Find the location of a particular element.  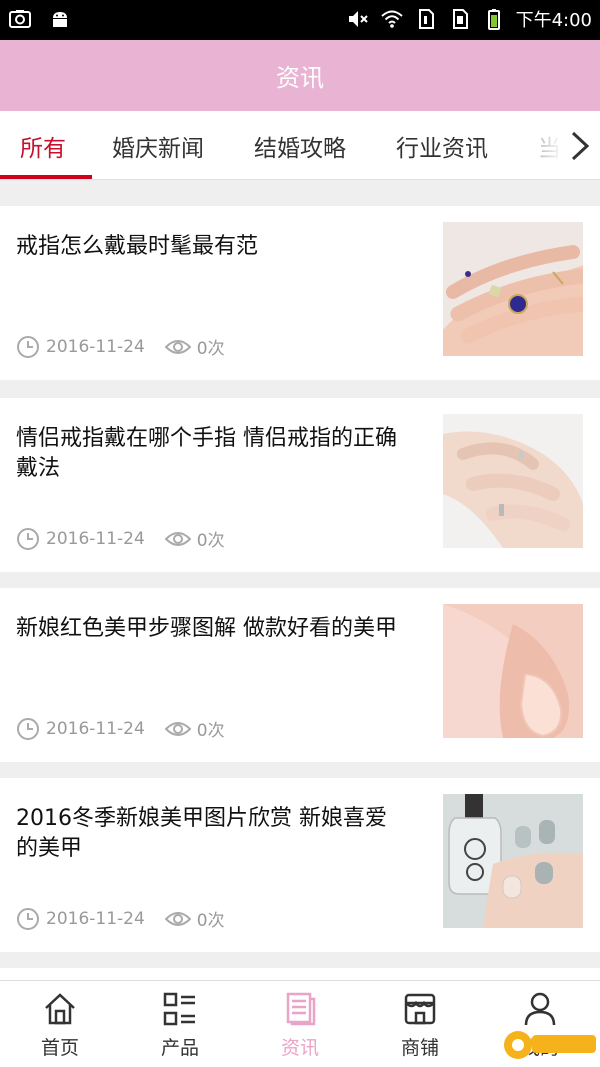

news-item-partial is located at coordinates (300, 974).